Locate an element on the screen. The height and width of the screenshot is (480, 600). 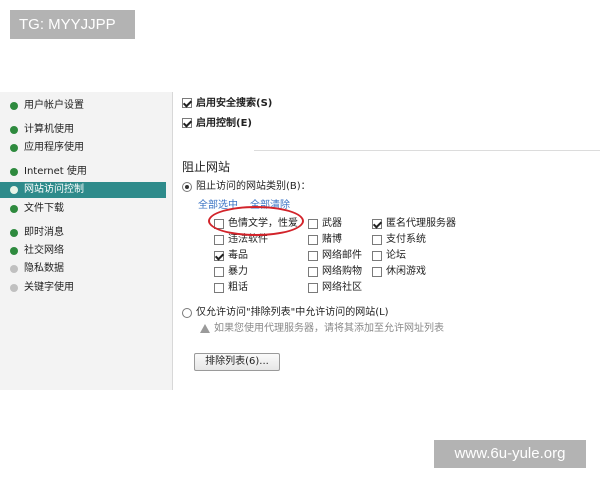
category-checkbox-weapons is located at coordinates (313, 224).